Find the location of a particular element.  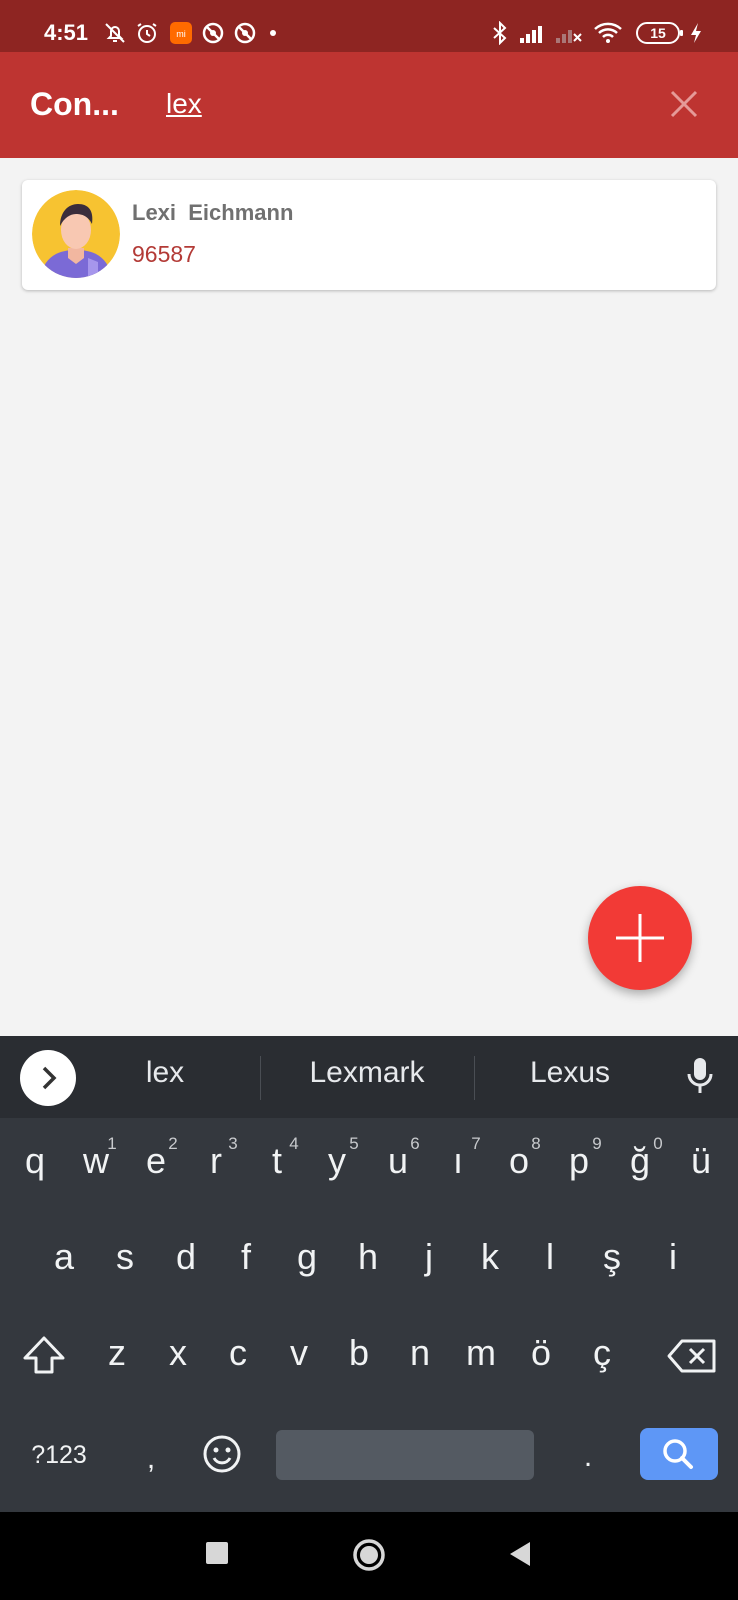

key-hint: 2 is located at coordinates (173, 1143).